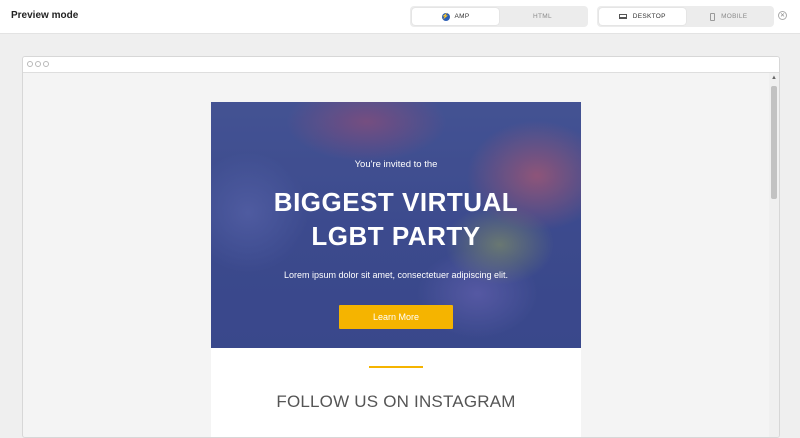 The image size is (800, 438). What do you see at coordinates (649, 16) in the screenshot?
I see `tab-desktop-label: DESKTOP` at bounding box center [649, 16].